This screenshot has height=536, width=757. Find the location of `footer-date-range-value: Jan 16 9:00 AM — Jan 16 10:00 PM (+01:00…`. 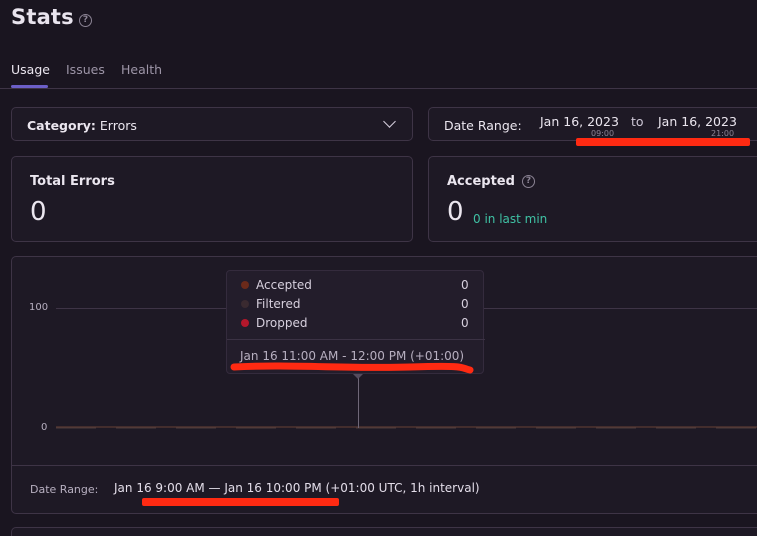

footer-date-range-value: Jan 16 9:00 AM — Jan 16 10:00 PM (+01:00… is located at coordinates (297, 488).